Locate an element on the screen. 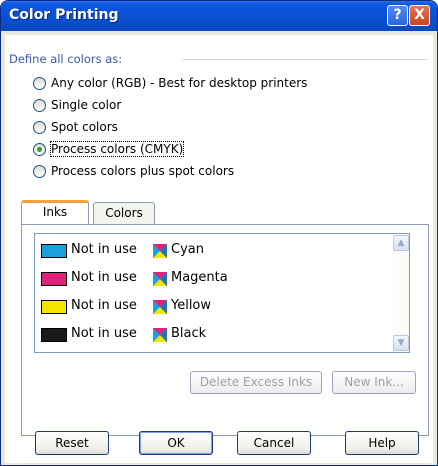 This screenshot has height=466, width=438. ink-name: Yellow is located at coordinates (191, 305).